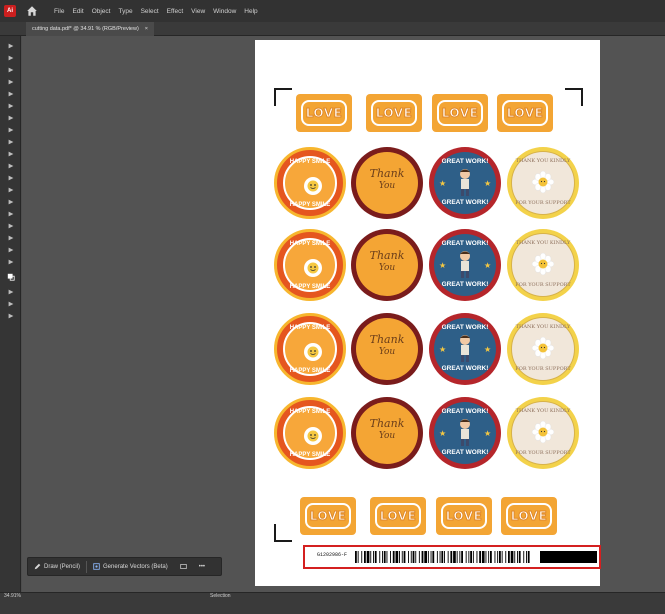 The image size is (665, 614). I want to click on star-icon: ★, so click(443, 183).